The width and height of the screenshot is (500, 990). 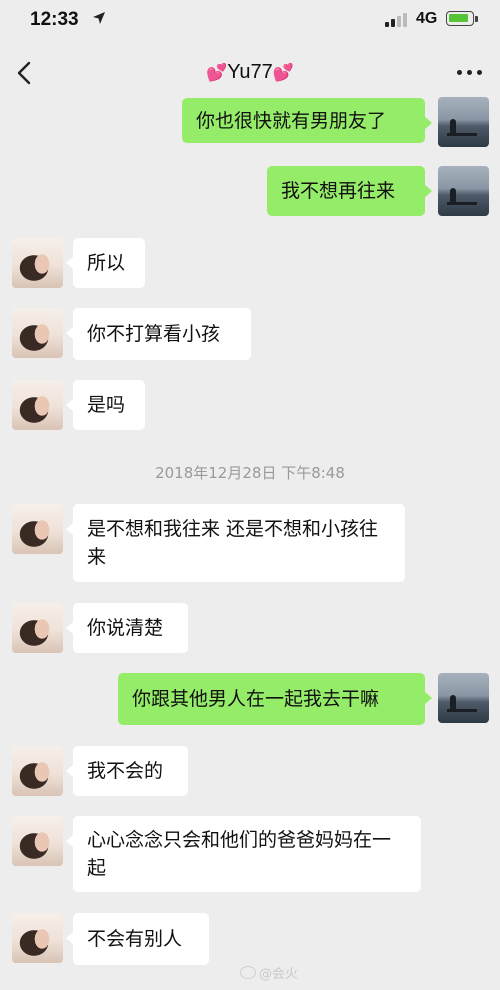 What do you see at coordinates (217, 72) in the screenshot?
I see `heart-left: 💕` at bounding box center [217, 72].